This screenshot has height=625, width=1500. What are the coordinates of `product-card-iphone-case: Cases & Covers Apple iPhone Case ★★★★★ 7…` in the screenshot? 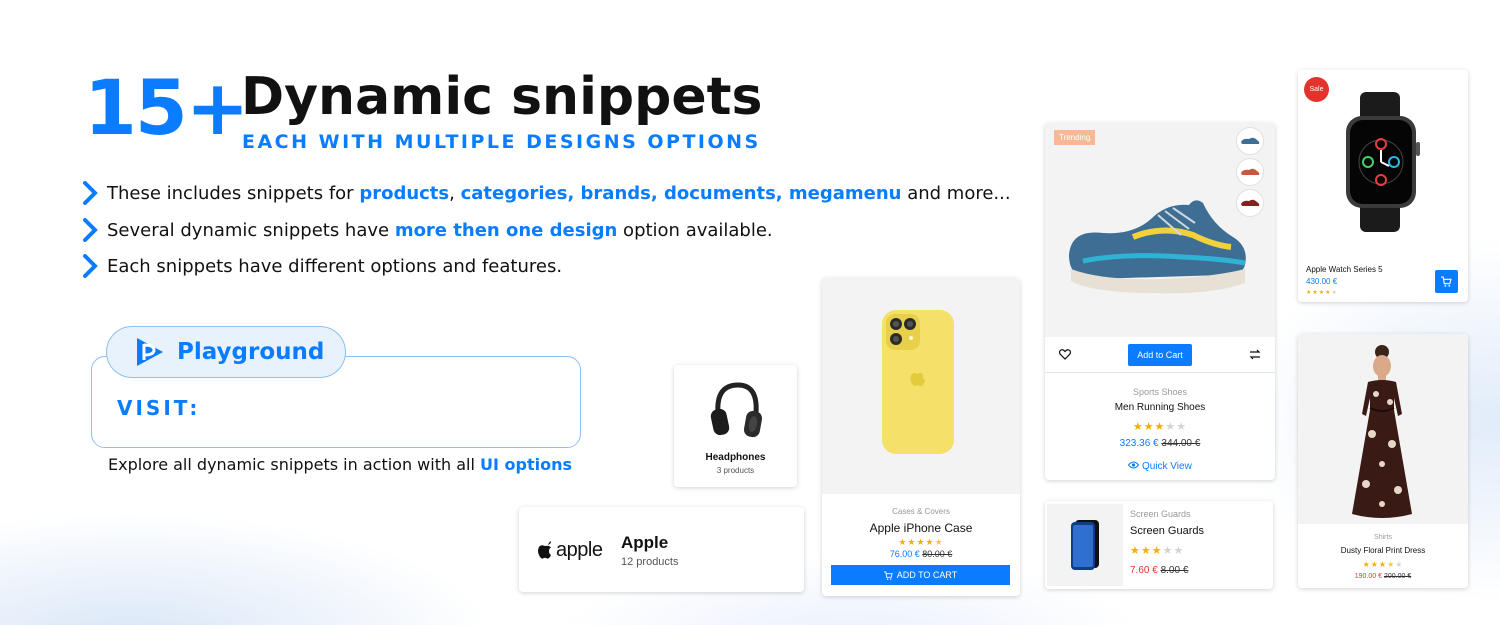 It's located at (921, 437).